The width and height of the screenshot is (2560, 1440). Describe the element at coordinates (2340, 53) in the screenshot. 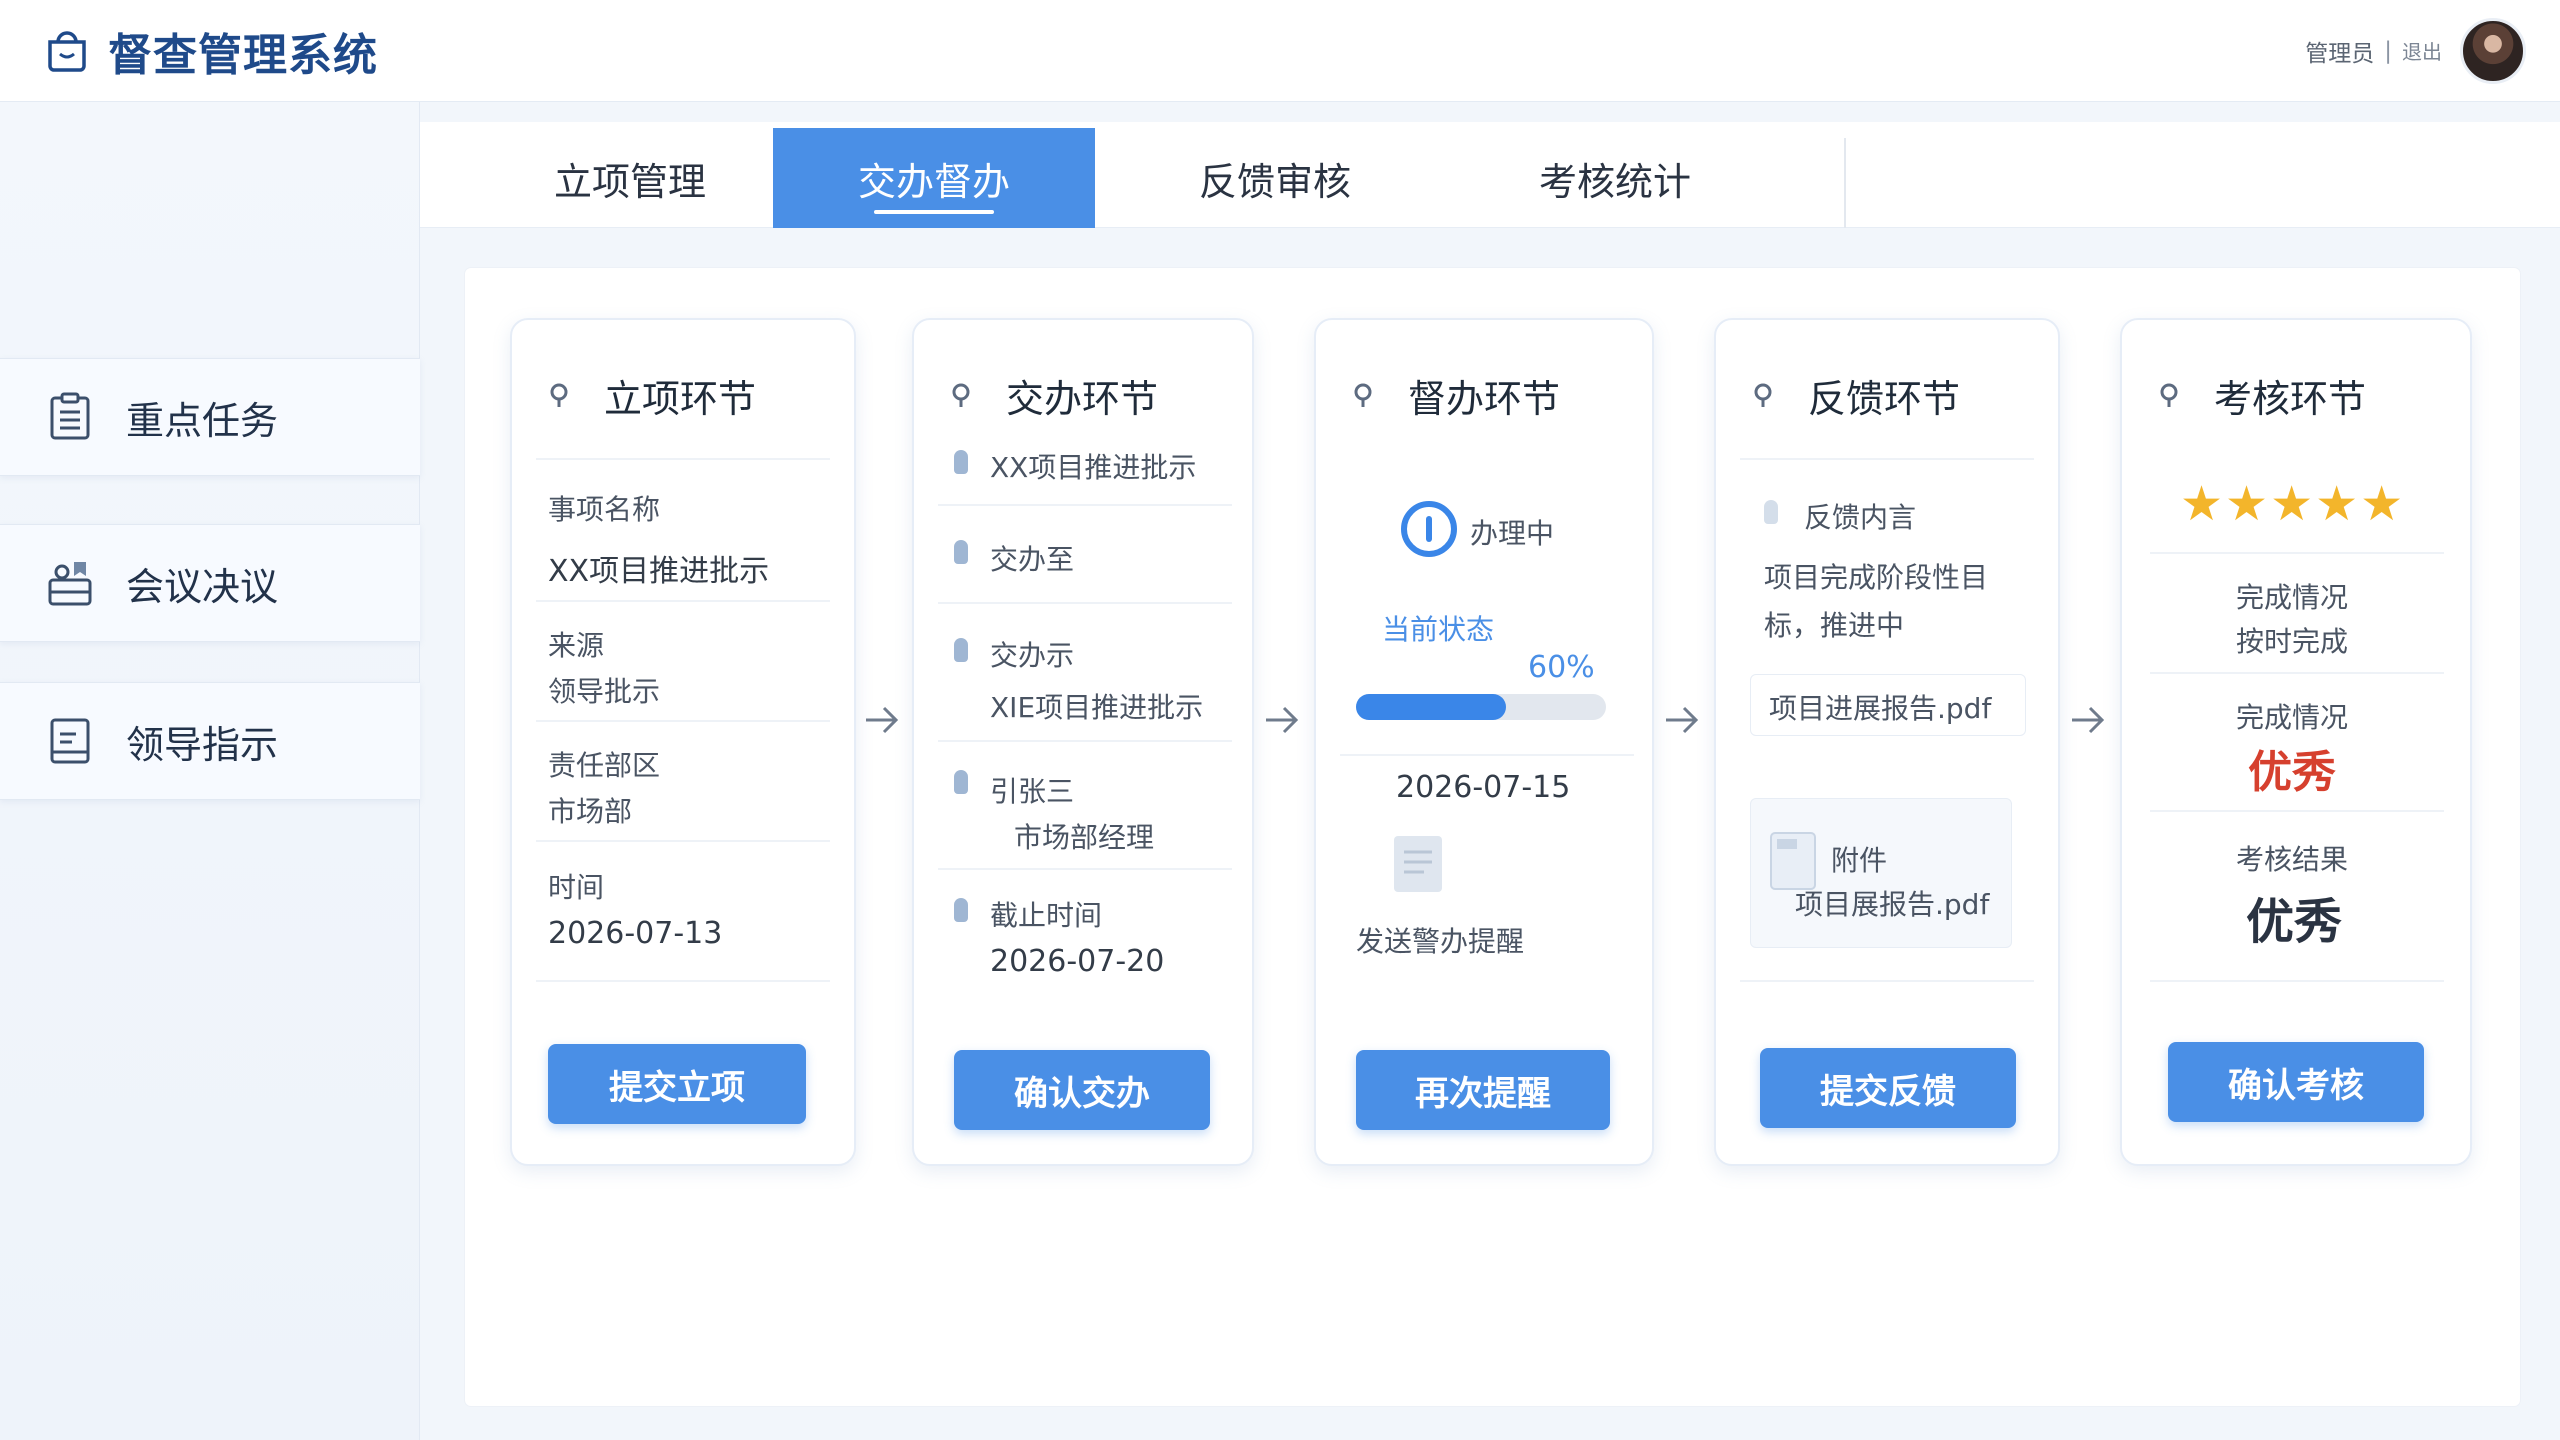

I see `user-name: 管理员` at that location.